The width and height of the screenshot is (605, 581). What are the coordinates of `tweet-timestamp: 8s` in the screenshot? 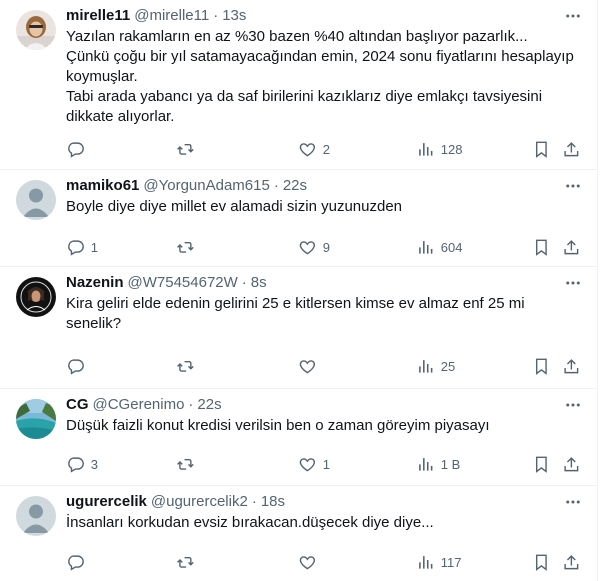 It's located at (259, 282).